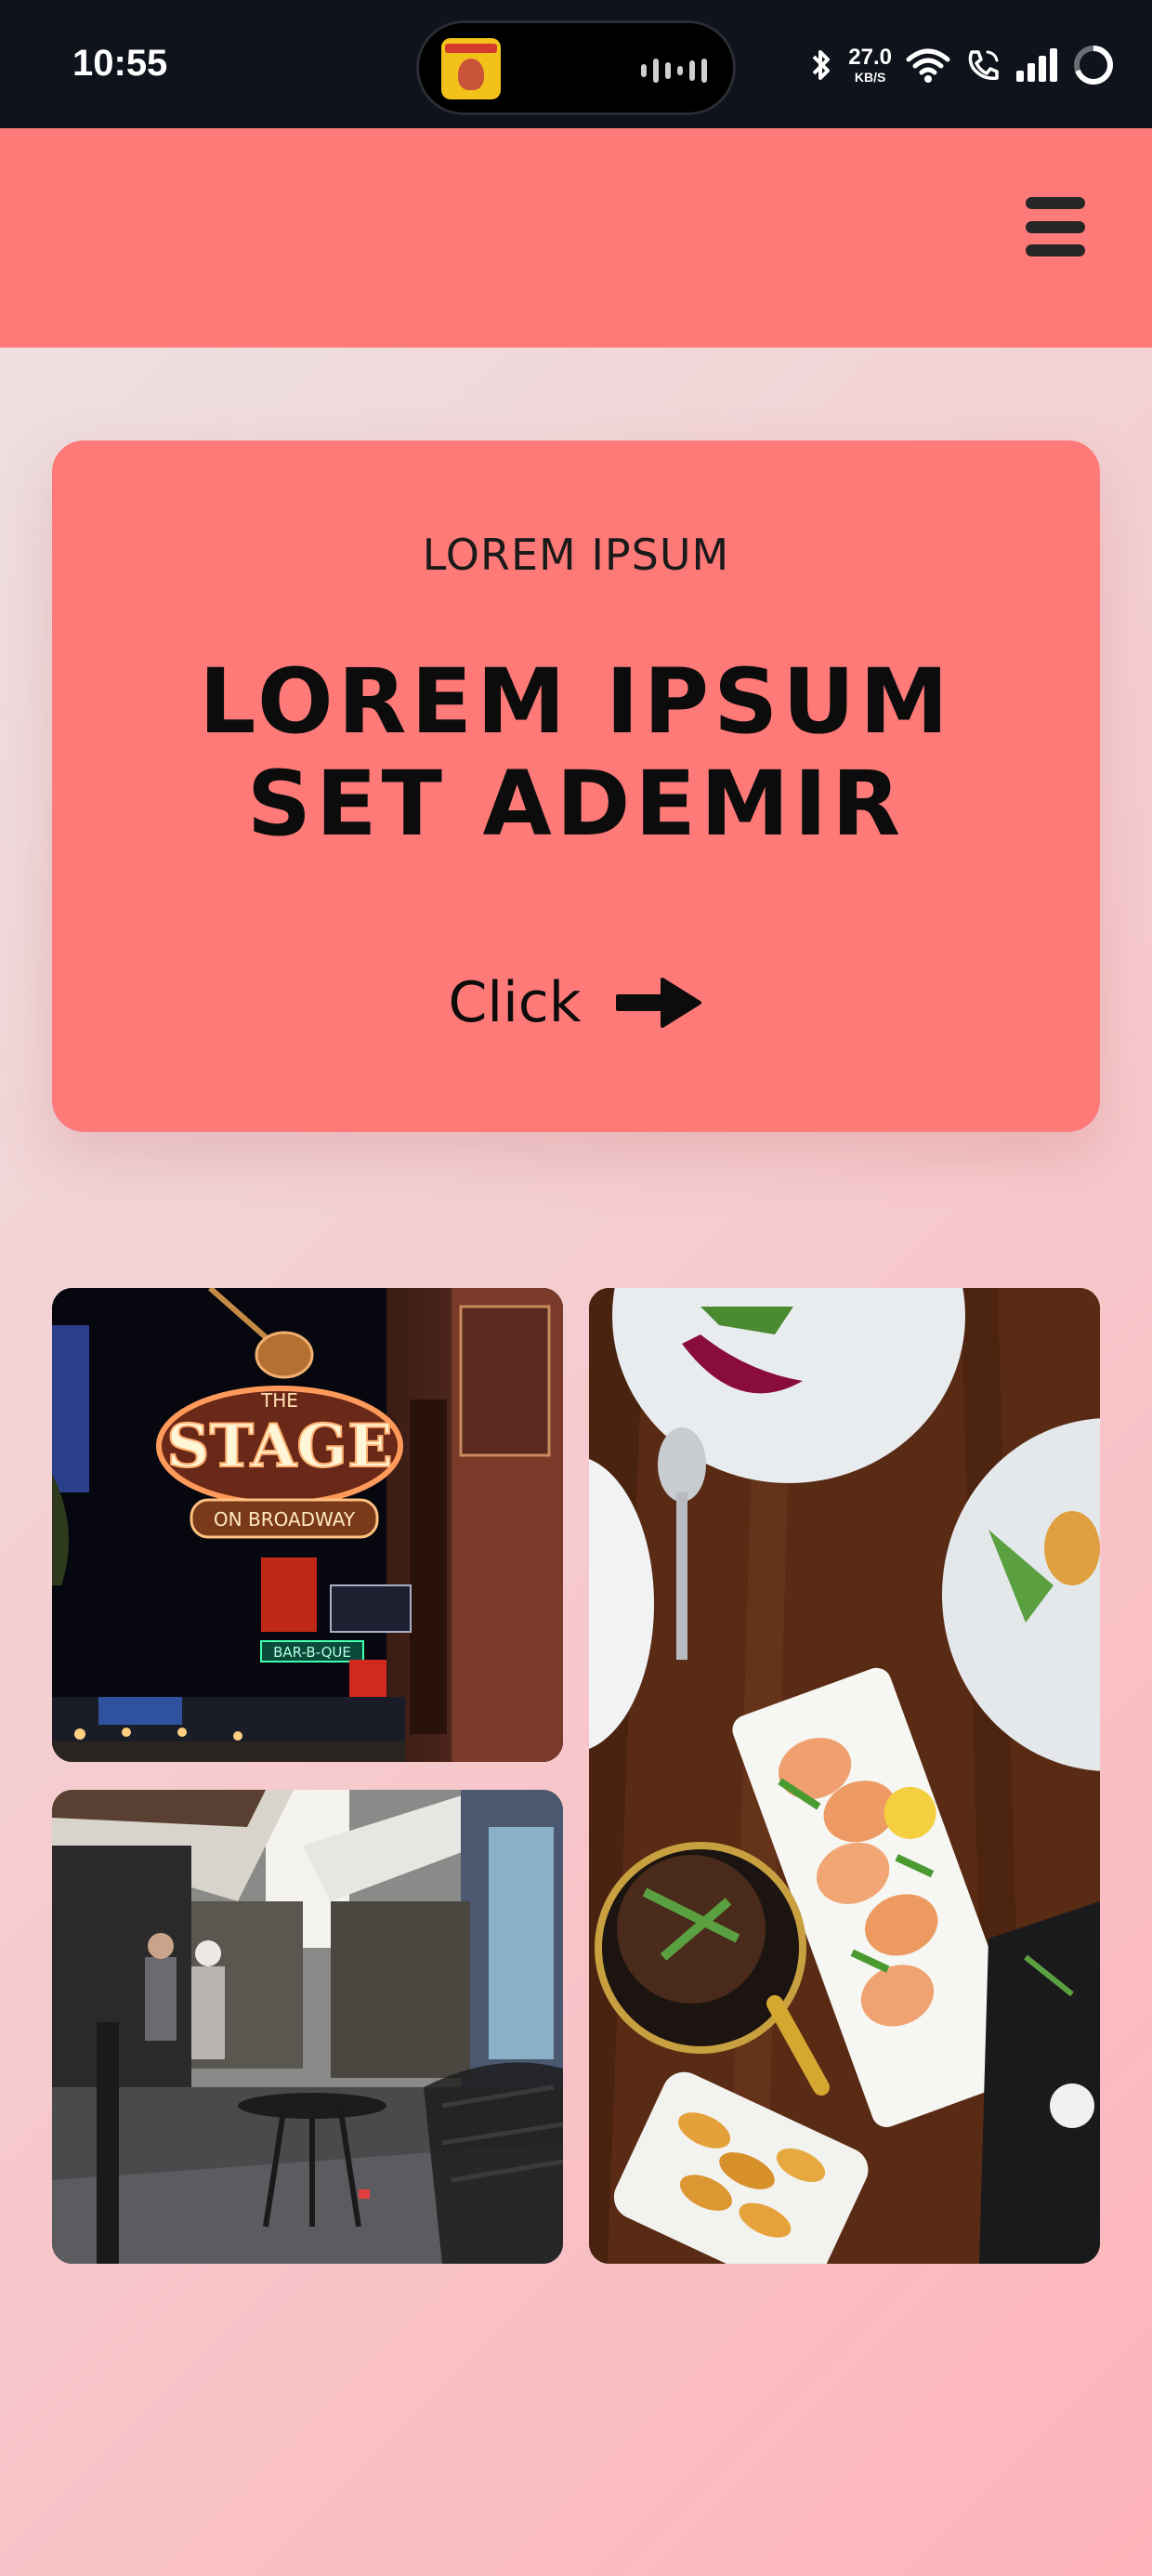 Image resolution: width=1152 pixels, height=2576 pixels. I want to click on status-bar: 10:55 27.0 KB/S, so click(576, 64).